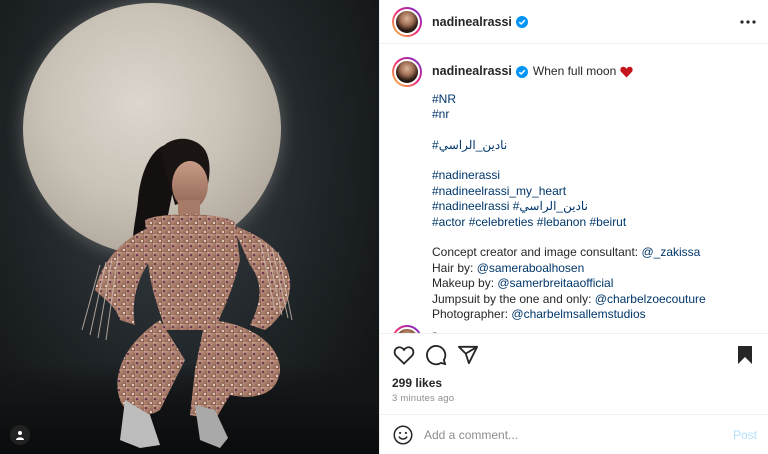  What do you see at coordinates (472, 22) in the screenshot?
I see `header-username: nadinealrassi` at bounding box center [472, 22].